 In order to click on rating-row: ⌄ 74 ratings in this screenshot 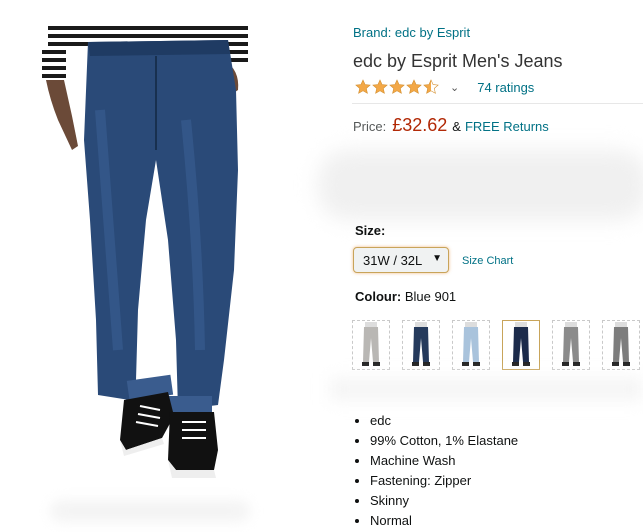, I will do `click(444, 87)`.